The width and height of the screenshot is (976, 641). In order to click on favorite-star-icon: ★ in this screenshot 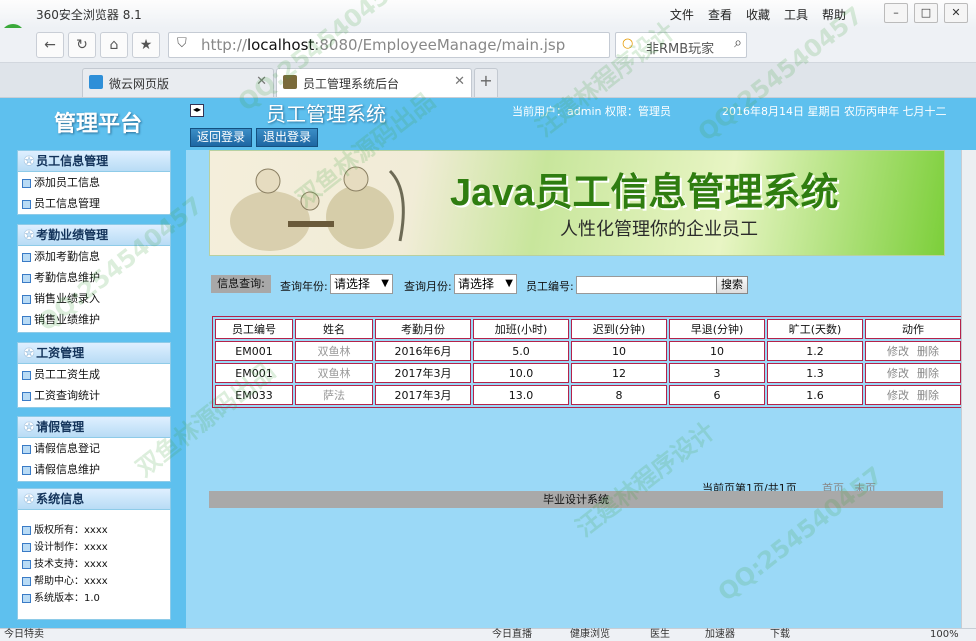, I will do `click(146, 45)`.